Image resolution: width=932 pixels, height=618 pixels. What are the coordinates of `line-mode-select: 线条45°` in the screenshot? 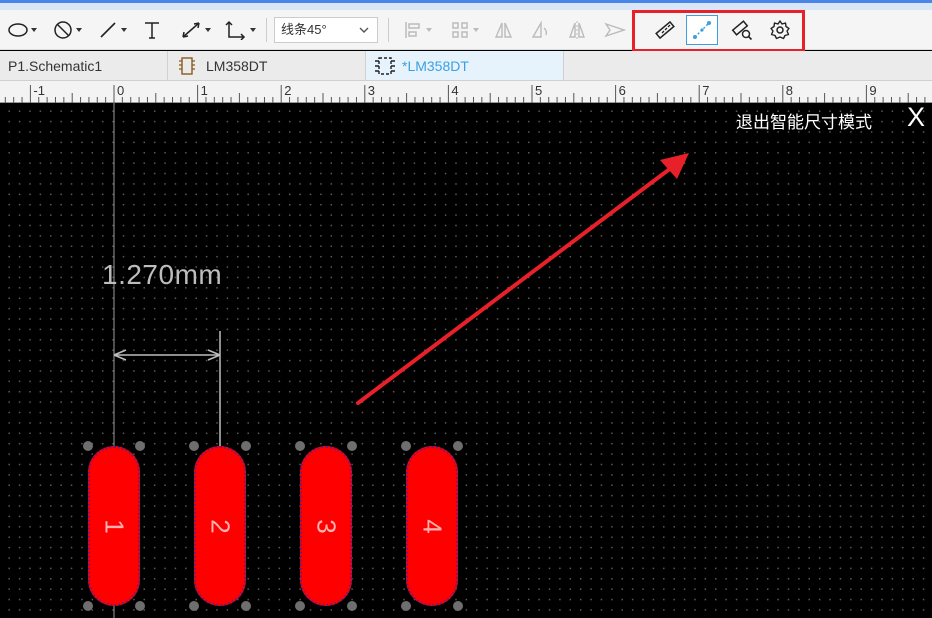 It's located at (326, 30).